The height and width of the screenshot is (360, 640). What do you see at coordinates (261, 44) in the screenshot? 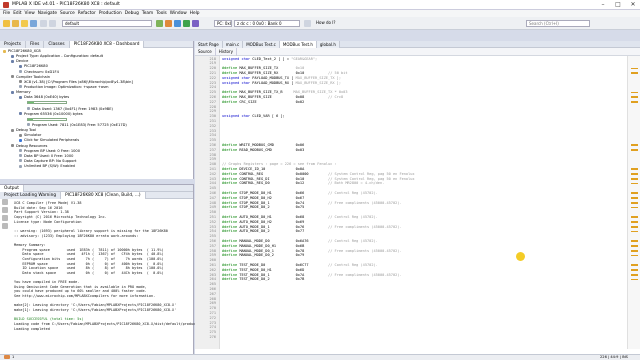
I see `editor-tab: MODBus Test.c` at bounding box center [261, 44].